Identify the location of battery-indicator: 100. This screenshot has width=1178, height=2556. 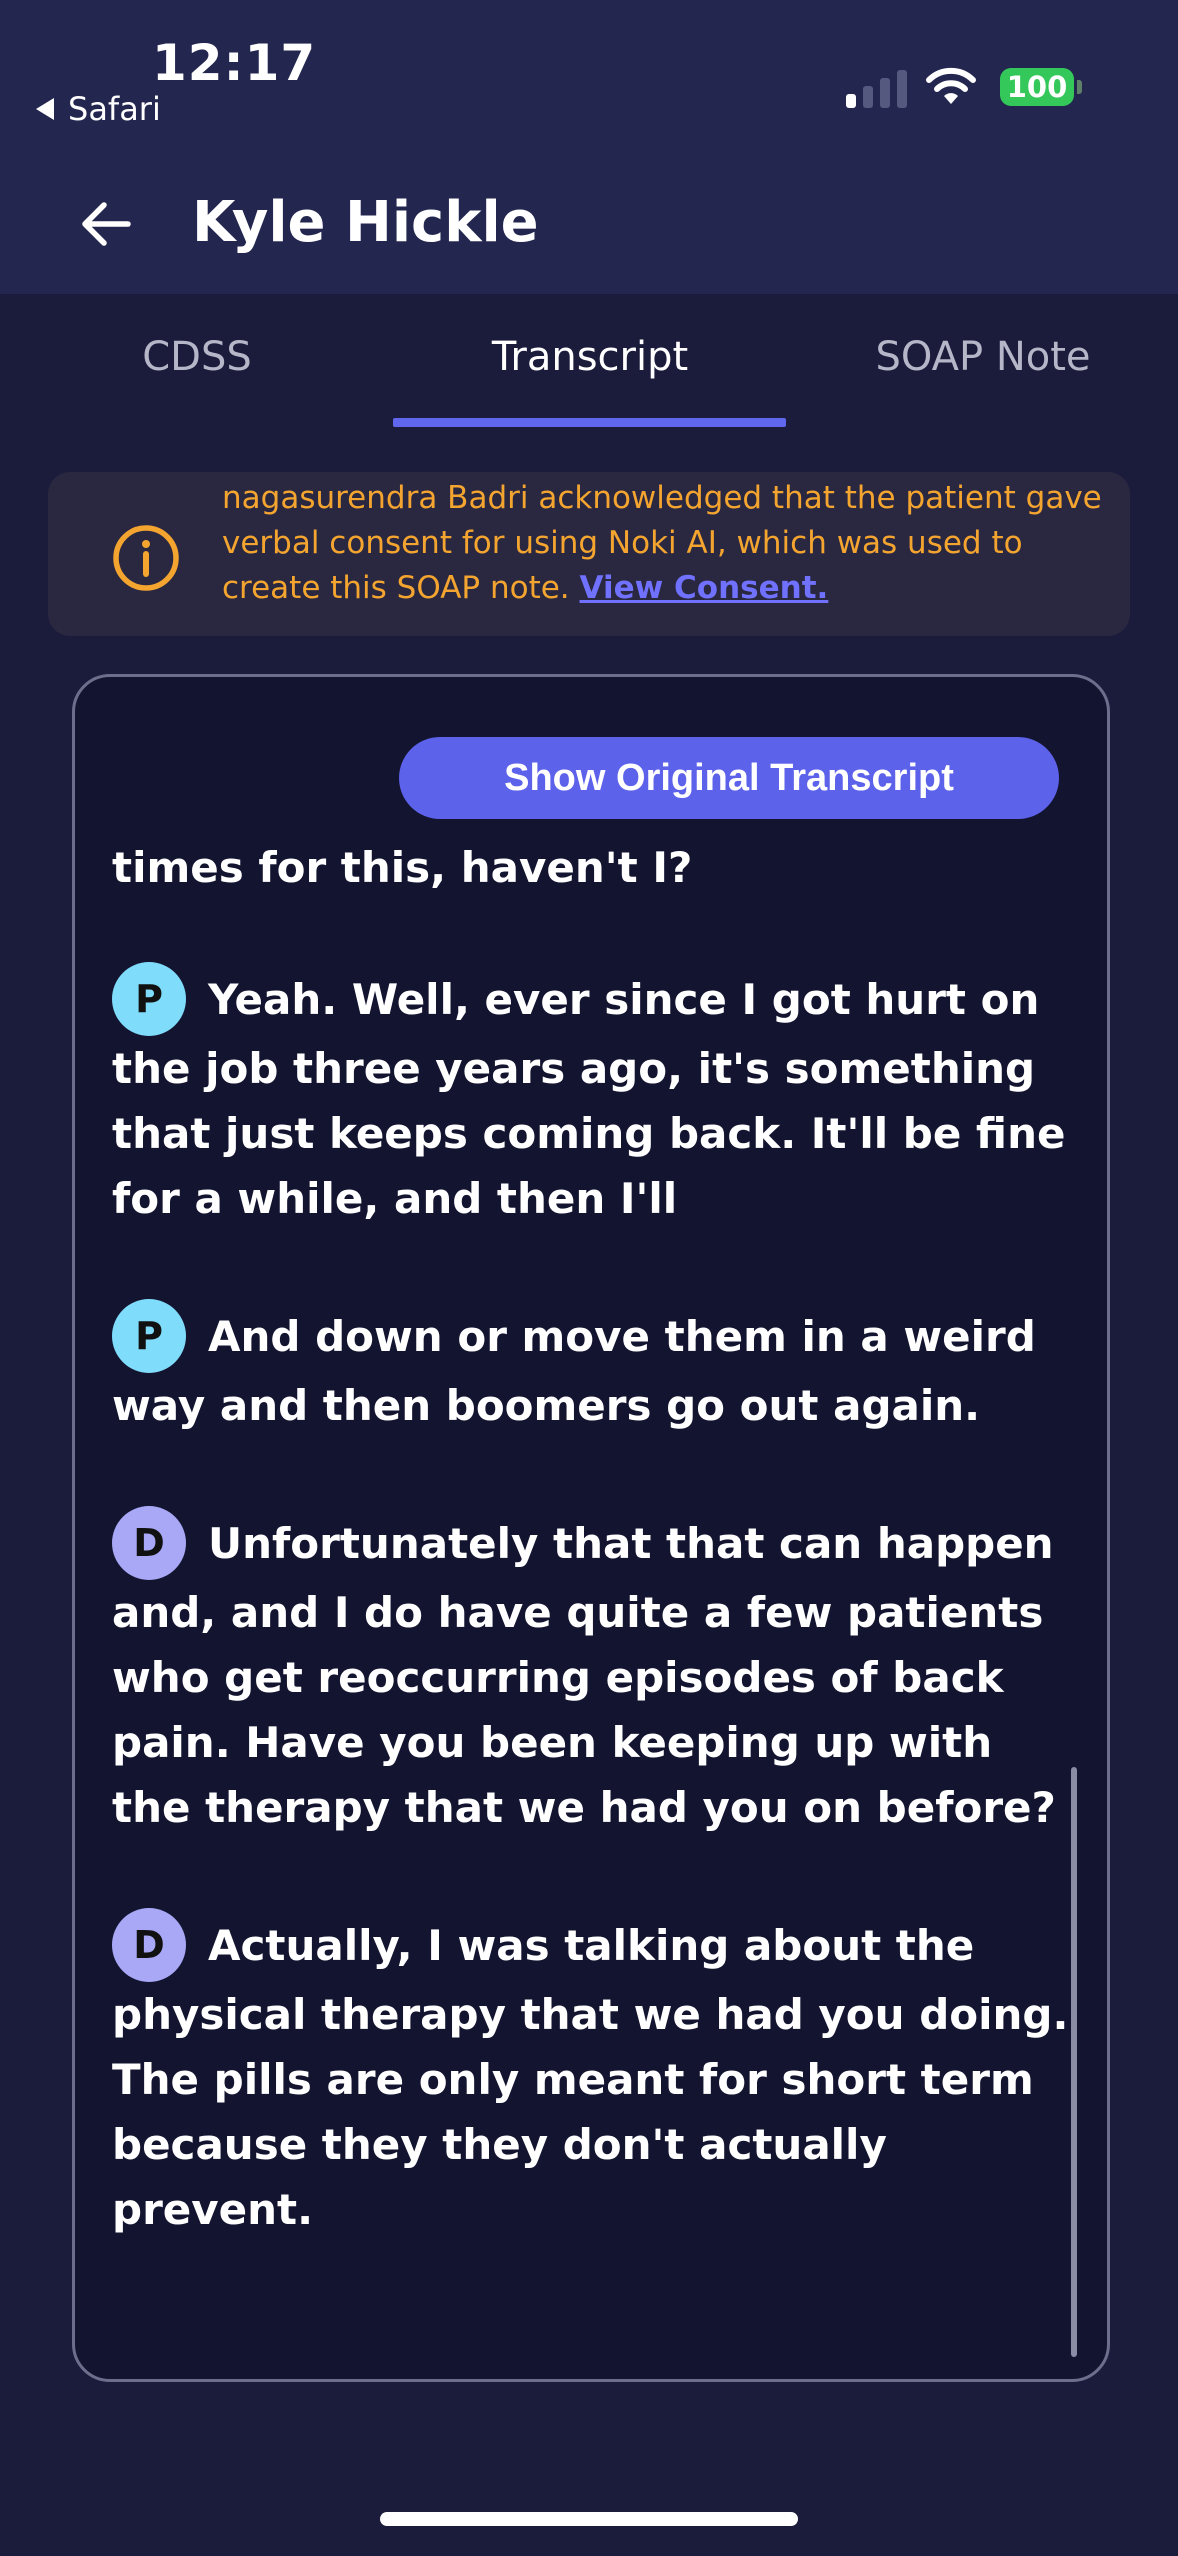
(1037, 87).